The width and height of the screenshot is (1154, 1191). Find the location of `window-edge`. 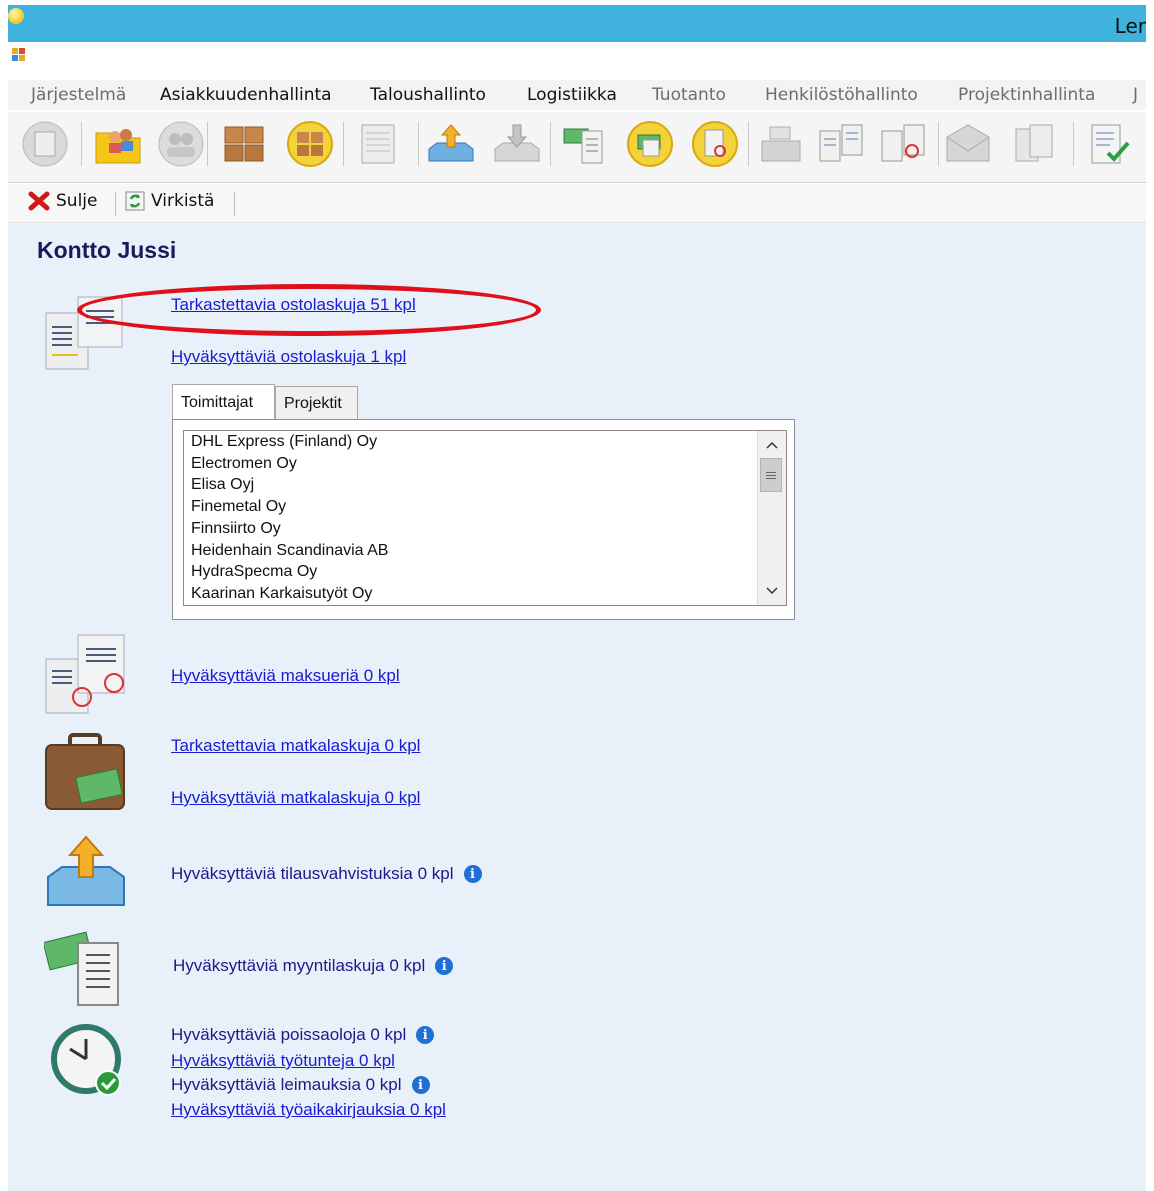

window-edge is located at coordinates (1150, 595).